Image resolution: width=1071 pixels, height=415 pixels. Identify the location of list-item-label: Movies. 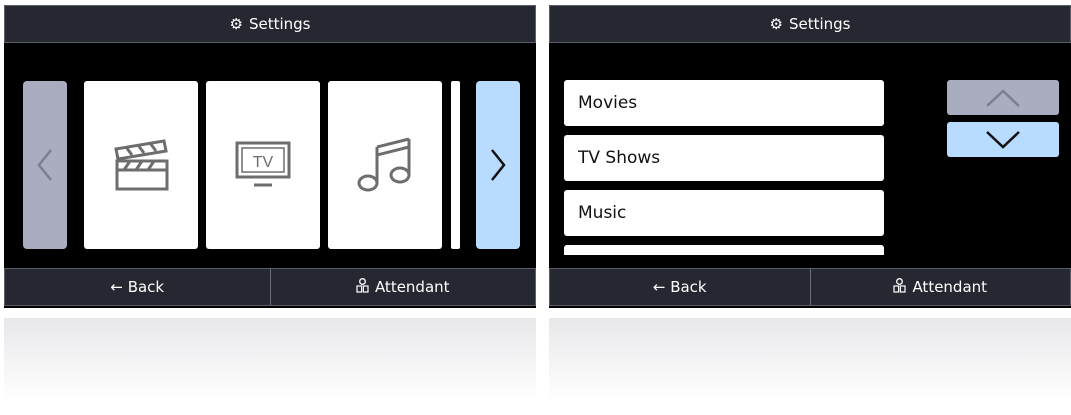
(608, 103).